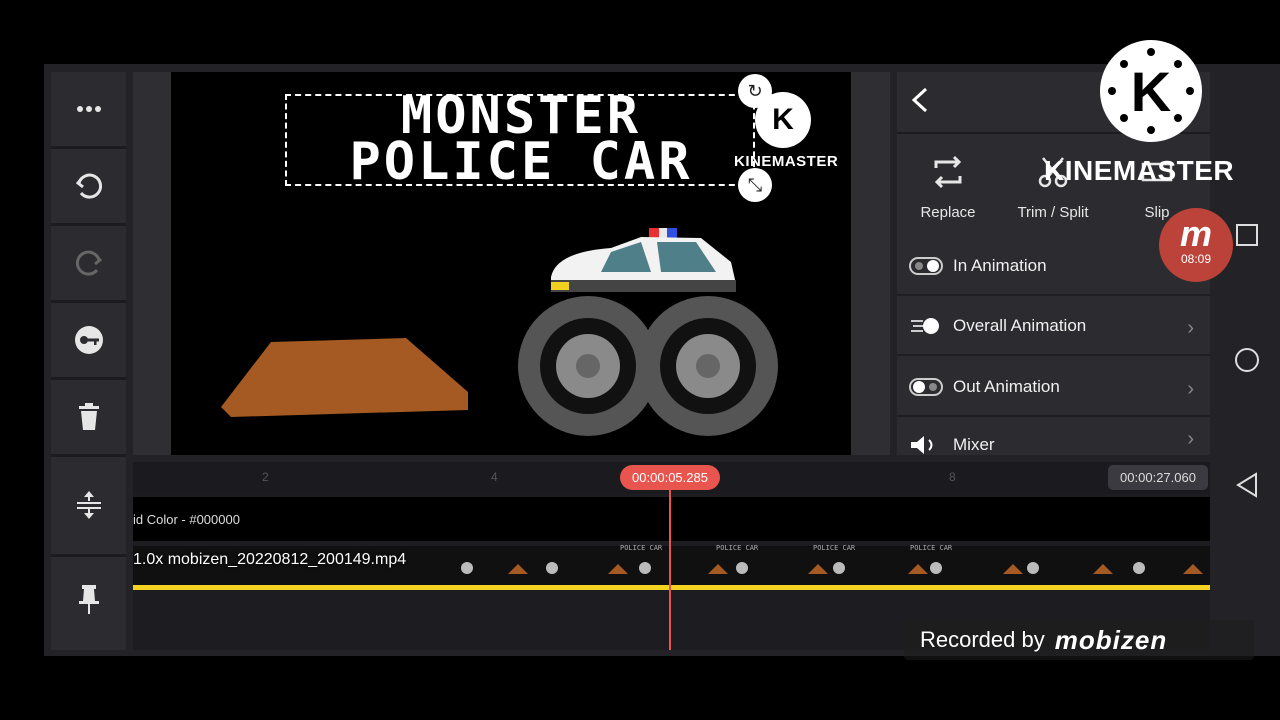 The image size is (1280, 720). I want to click on pin-button, so click(88, 599).